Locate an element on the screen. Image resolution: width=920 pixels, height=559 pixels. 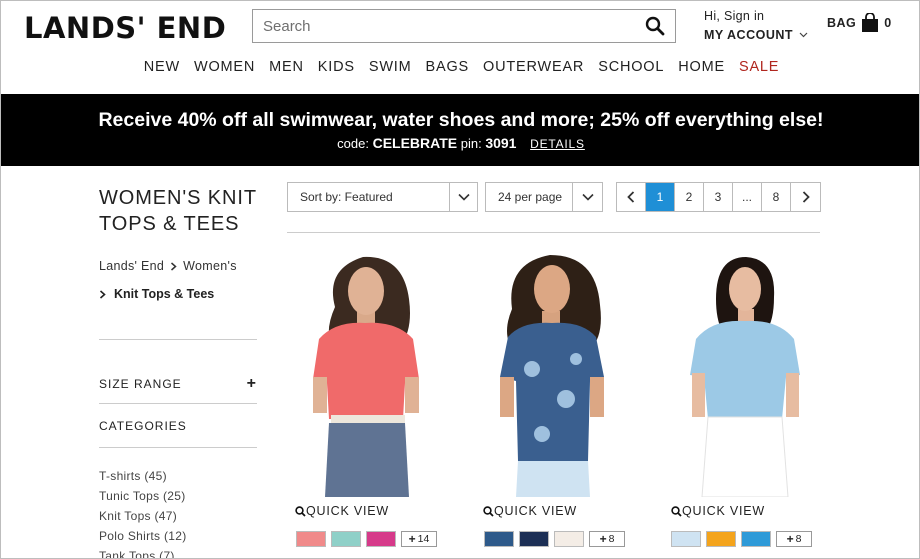
pagination-next is located at coordinates (805, 197).